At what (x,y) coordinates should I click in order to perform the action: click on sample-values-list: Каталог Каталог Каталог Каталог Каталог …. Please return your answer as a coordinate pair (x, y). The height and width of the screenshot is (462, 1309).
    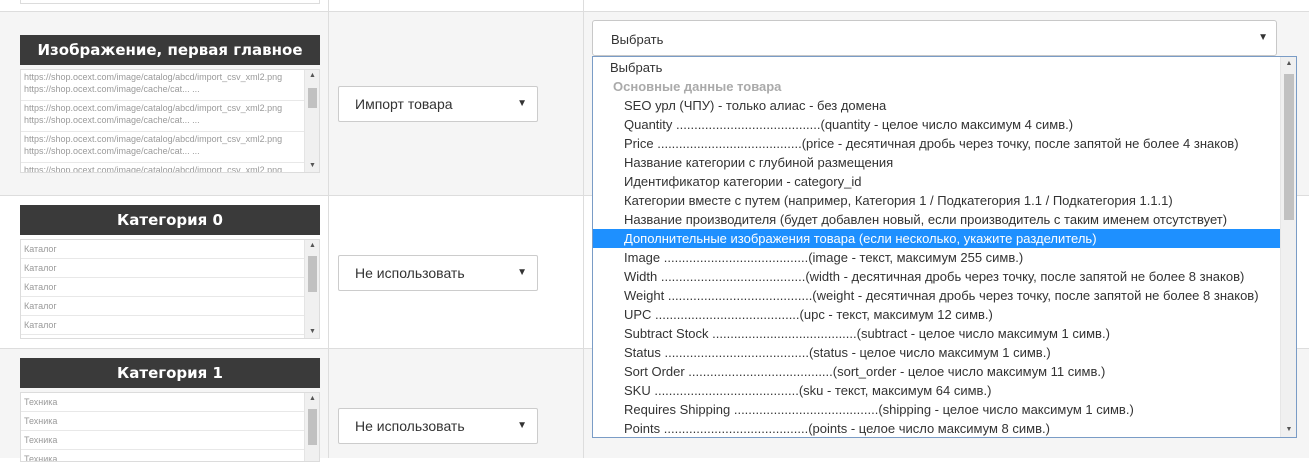
    Looking at the image, I should click on (170, 289).